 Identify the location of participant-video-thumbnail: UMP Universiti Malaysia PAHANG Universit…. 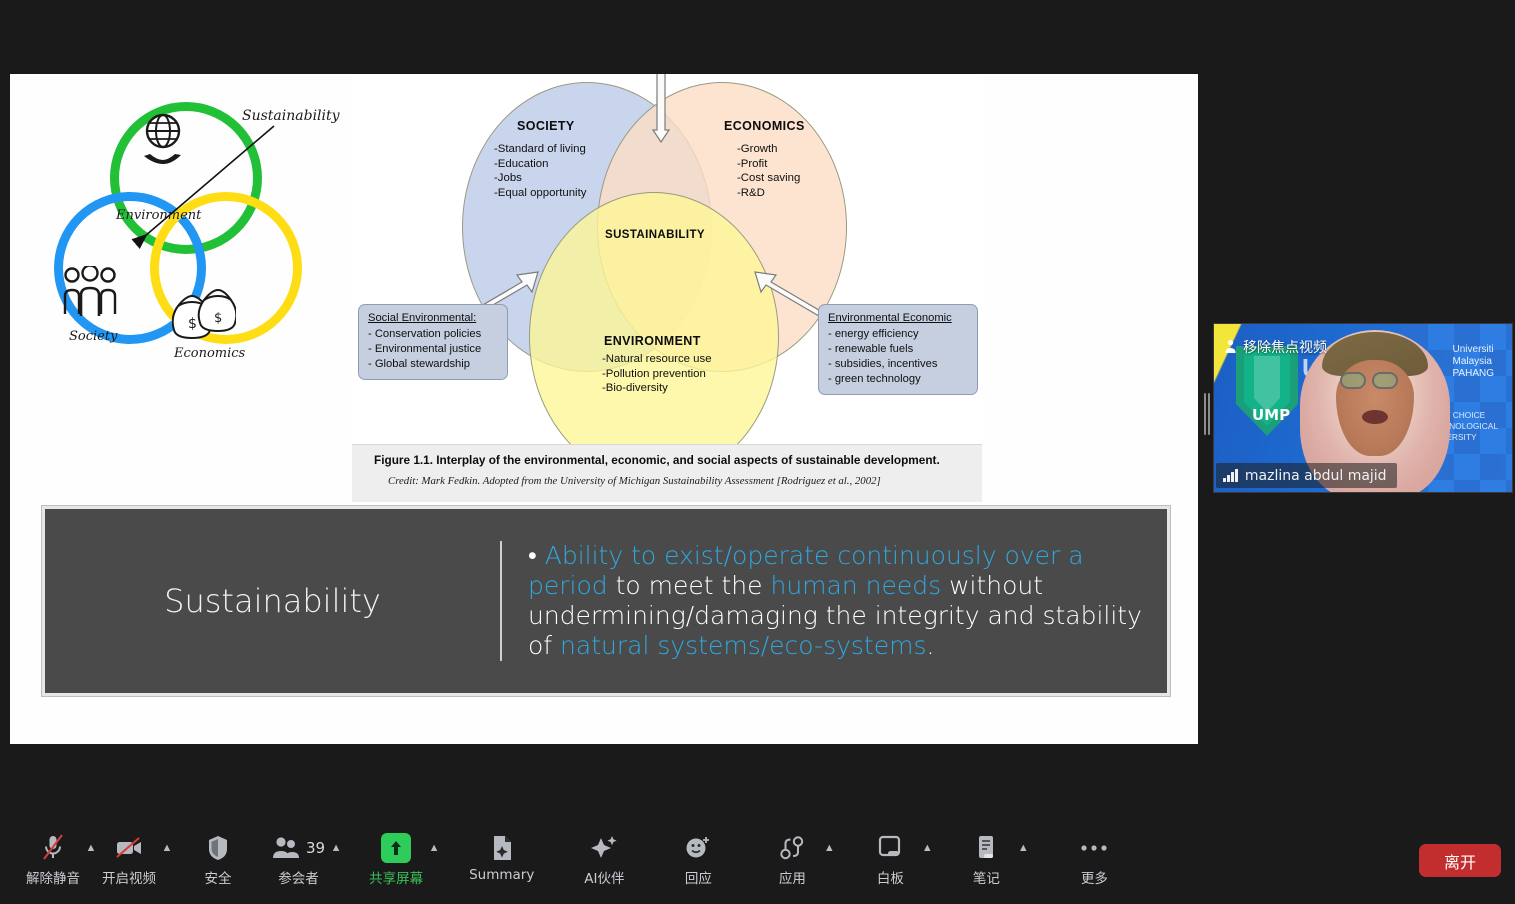
(1363, 408).